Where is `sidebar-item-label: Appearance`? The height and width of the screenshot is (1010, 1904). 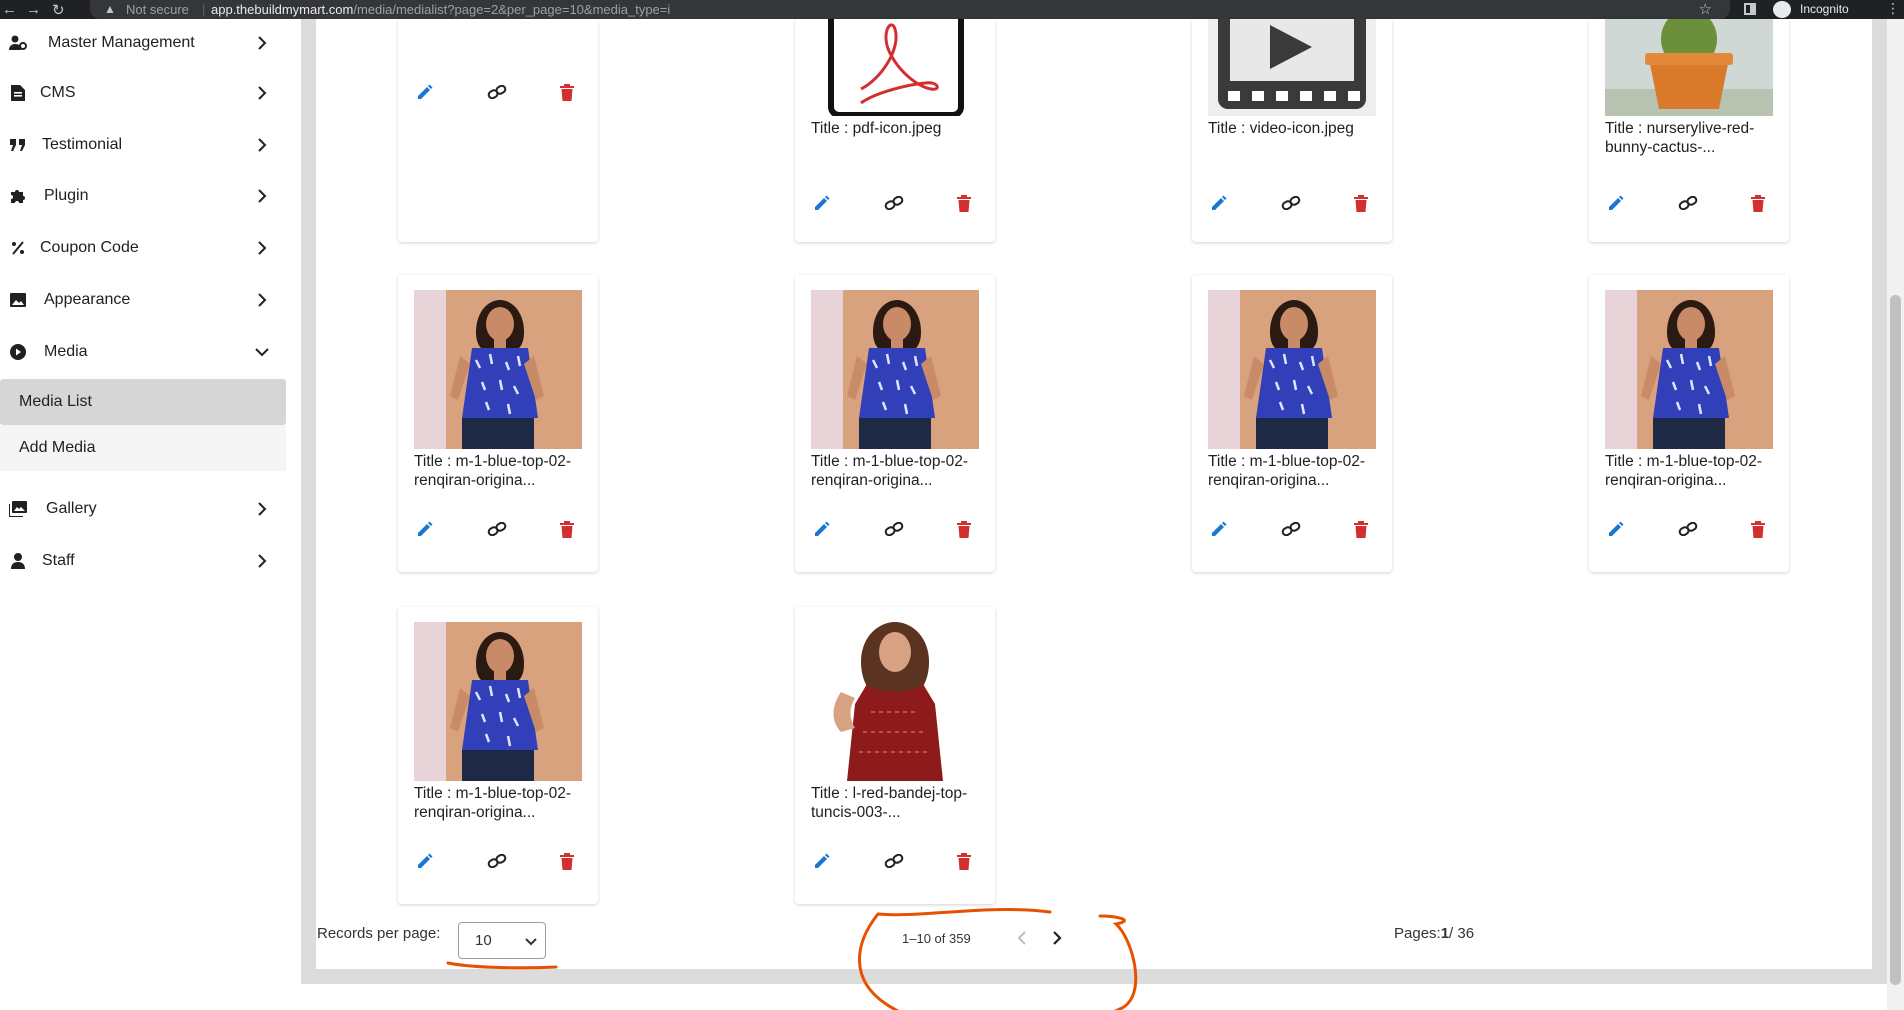 sidebar-item-label: Appearance is located at coordinates (87, 299).